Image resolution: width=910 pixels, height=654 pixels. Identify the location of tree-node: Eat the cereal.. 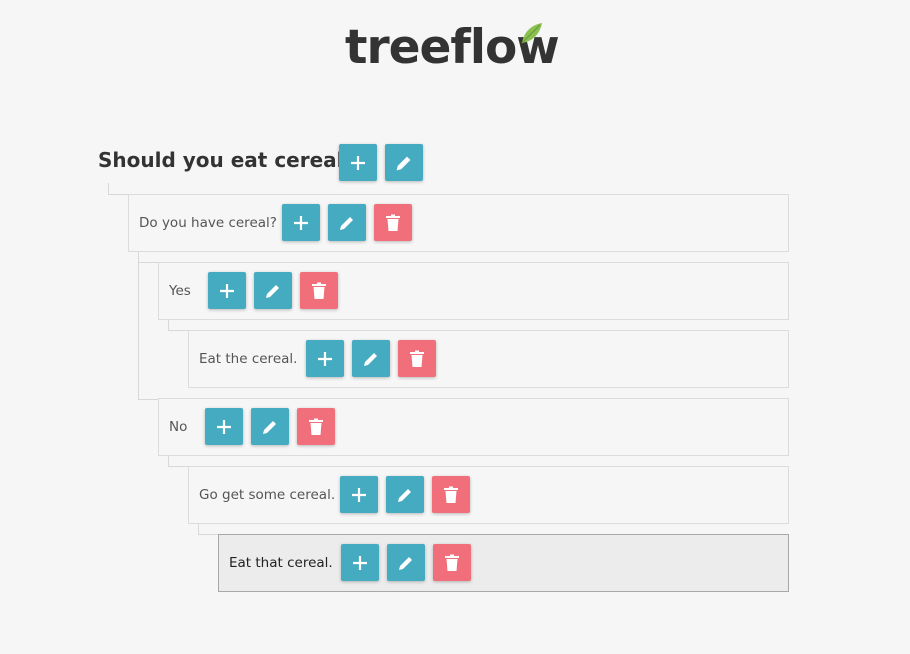
(488, 359).